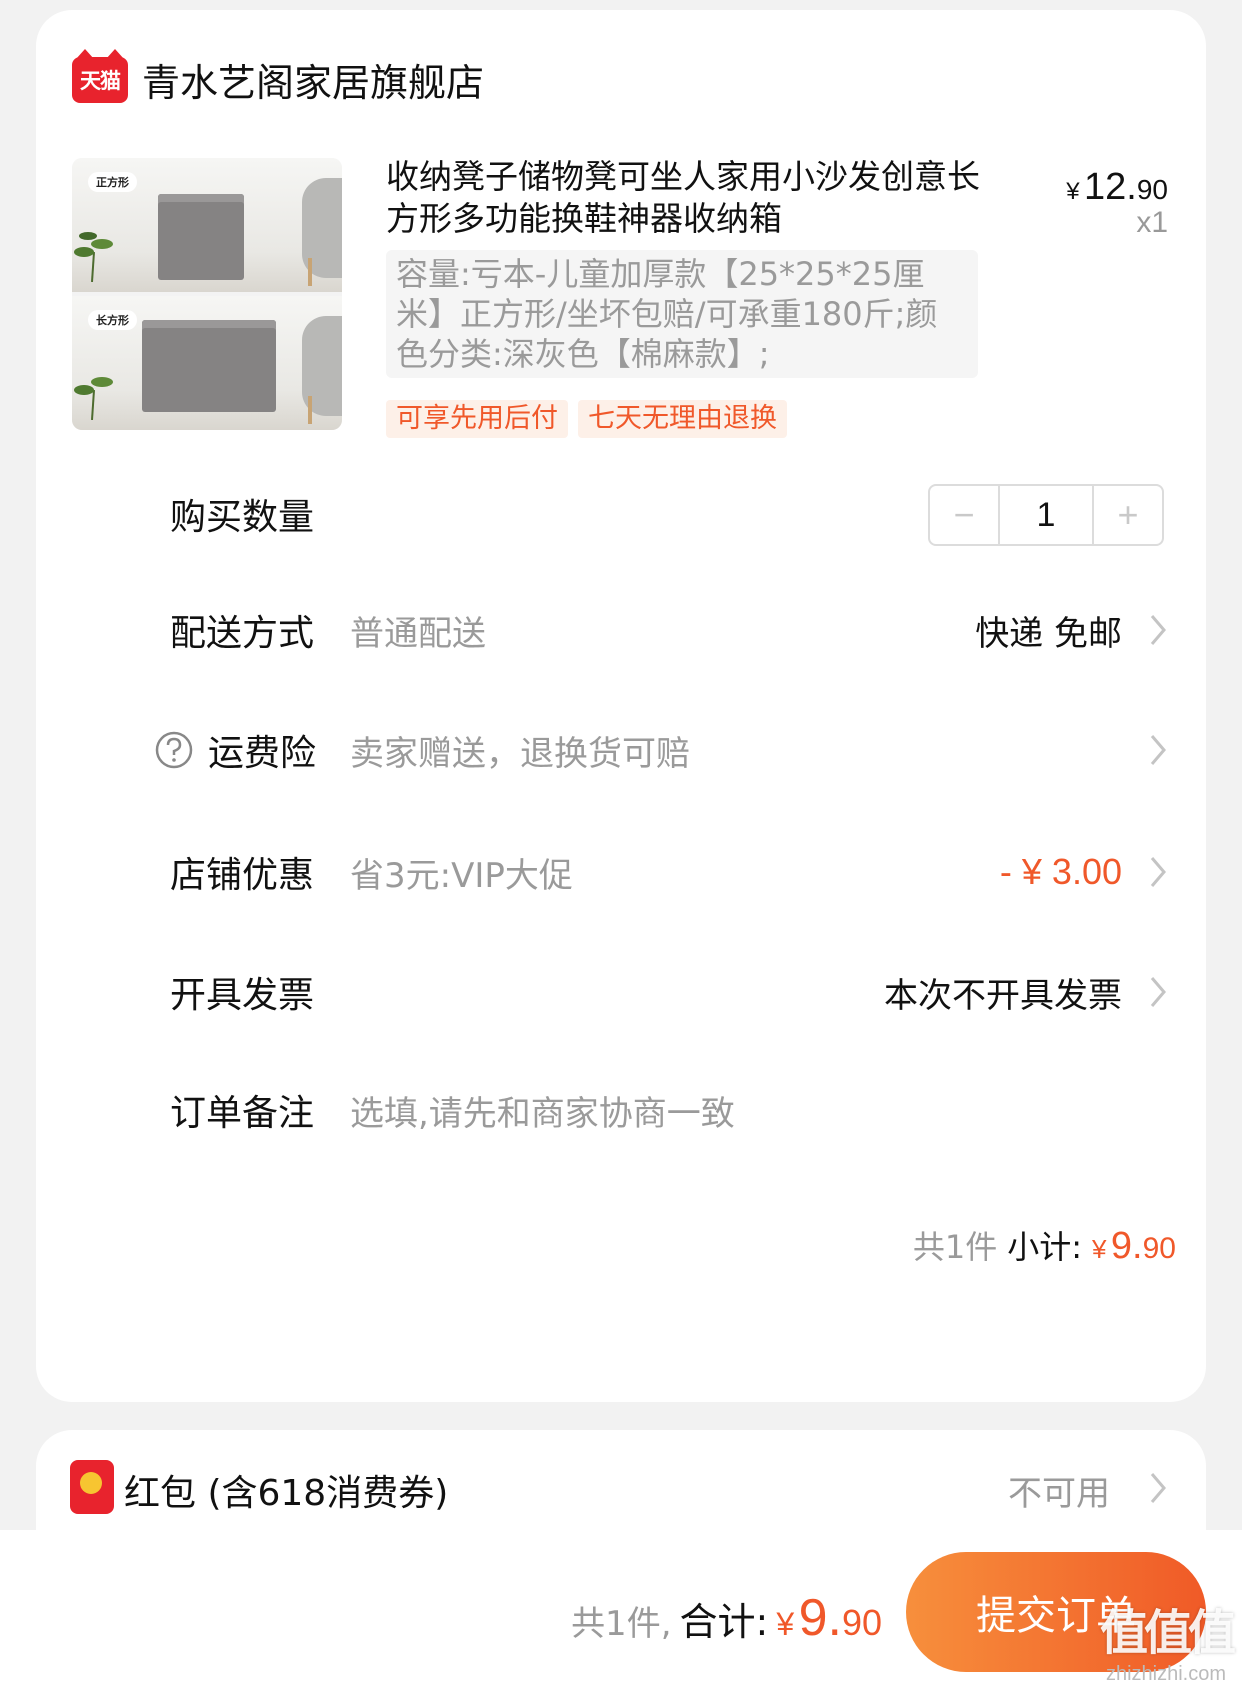 This screenshot has width=1242, height=1692. What do you see at coordinates (242, 1113) in the screenshot?
I see `note-label: 订单备注` at bounding box center [242, 1113].